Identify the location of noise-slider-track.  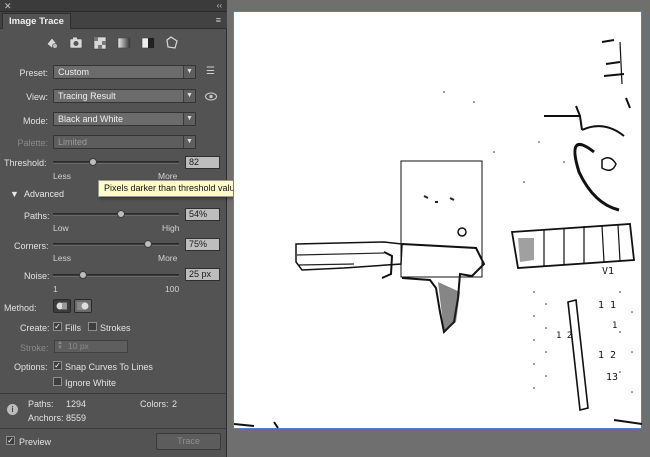
(116, 275).